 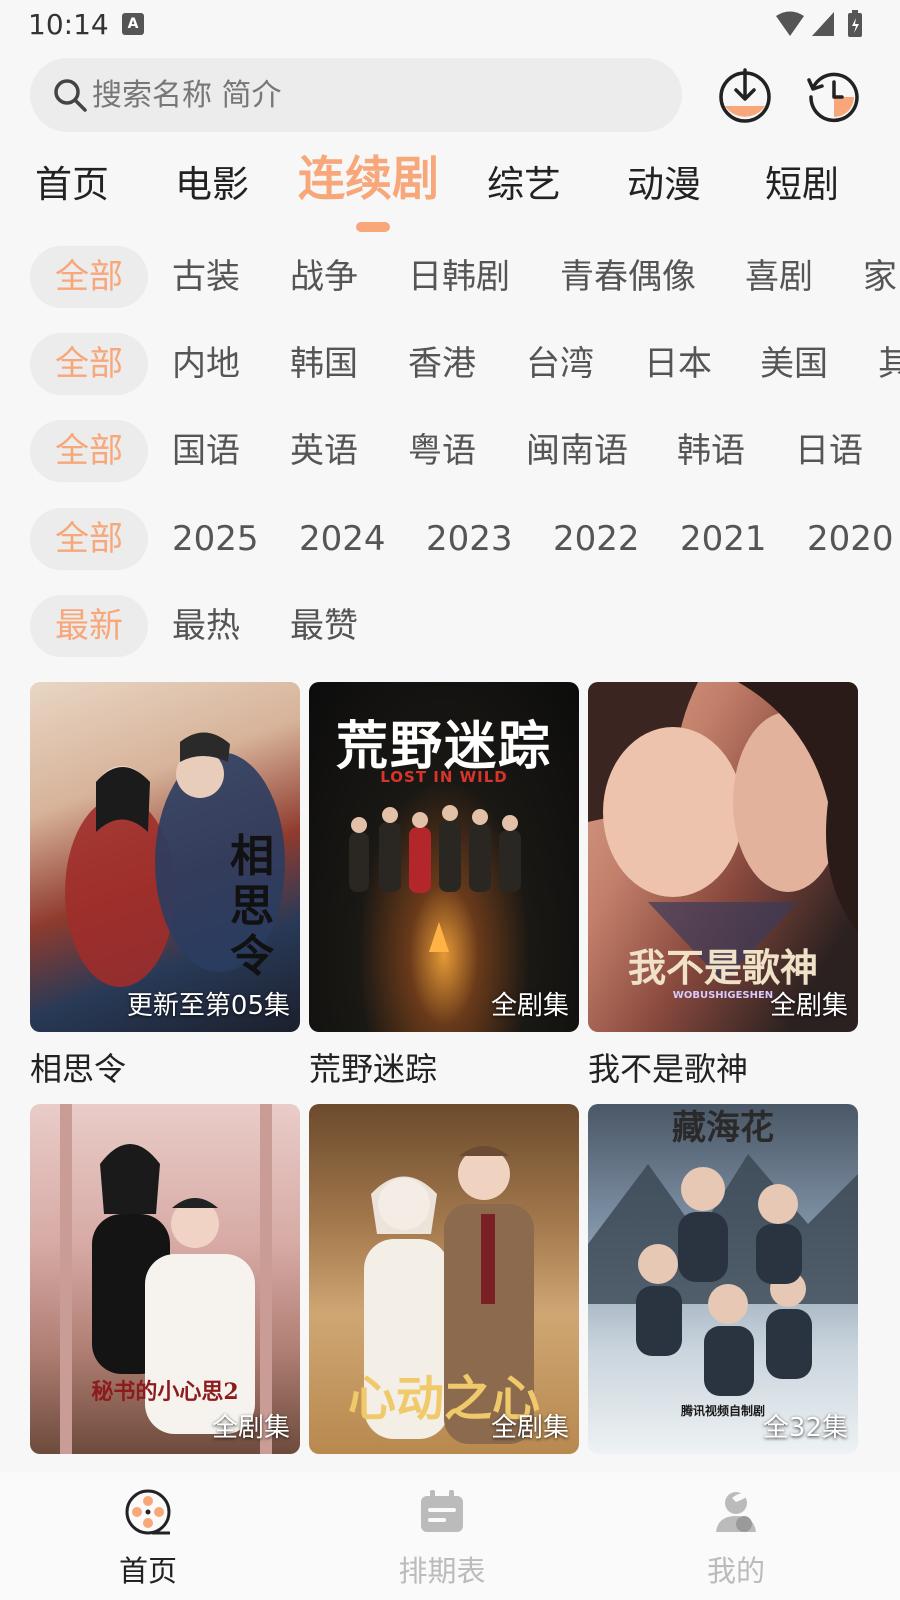 What do you see at coordinates (133, 24) in the screenshot?
I see `status-notification-icon: A` at bounding box center [133, 24].